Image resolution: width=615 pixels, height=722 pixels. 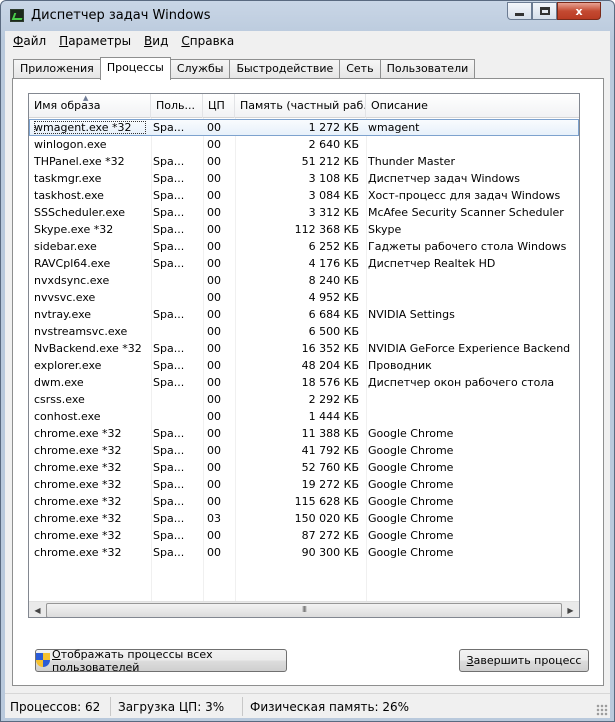 What do you see at coordinates (206, 41) in the screenshot?
I see `menu-help: Справка` at bounding box center [206, 41].